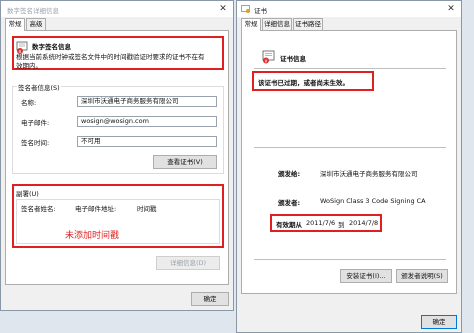 The height and width of the screenshot is (333, 474). Describe the element at coordinates (35, 143) in the screenshot. I see `signing-time-label: 签名时间:` at that location.